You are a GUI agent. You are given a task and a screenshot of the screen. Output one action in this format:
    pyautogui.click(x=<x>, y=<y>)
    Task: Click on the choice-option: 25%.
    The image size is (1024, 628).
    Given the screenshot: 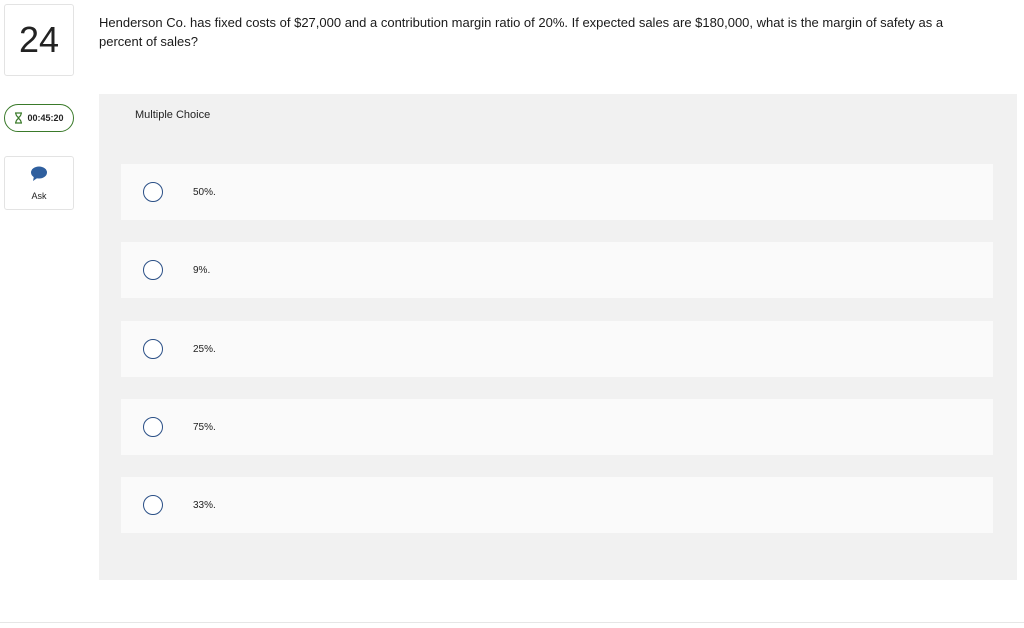 What is the action you would take?
    pyautogui.click(x=557, y=349)
    